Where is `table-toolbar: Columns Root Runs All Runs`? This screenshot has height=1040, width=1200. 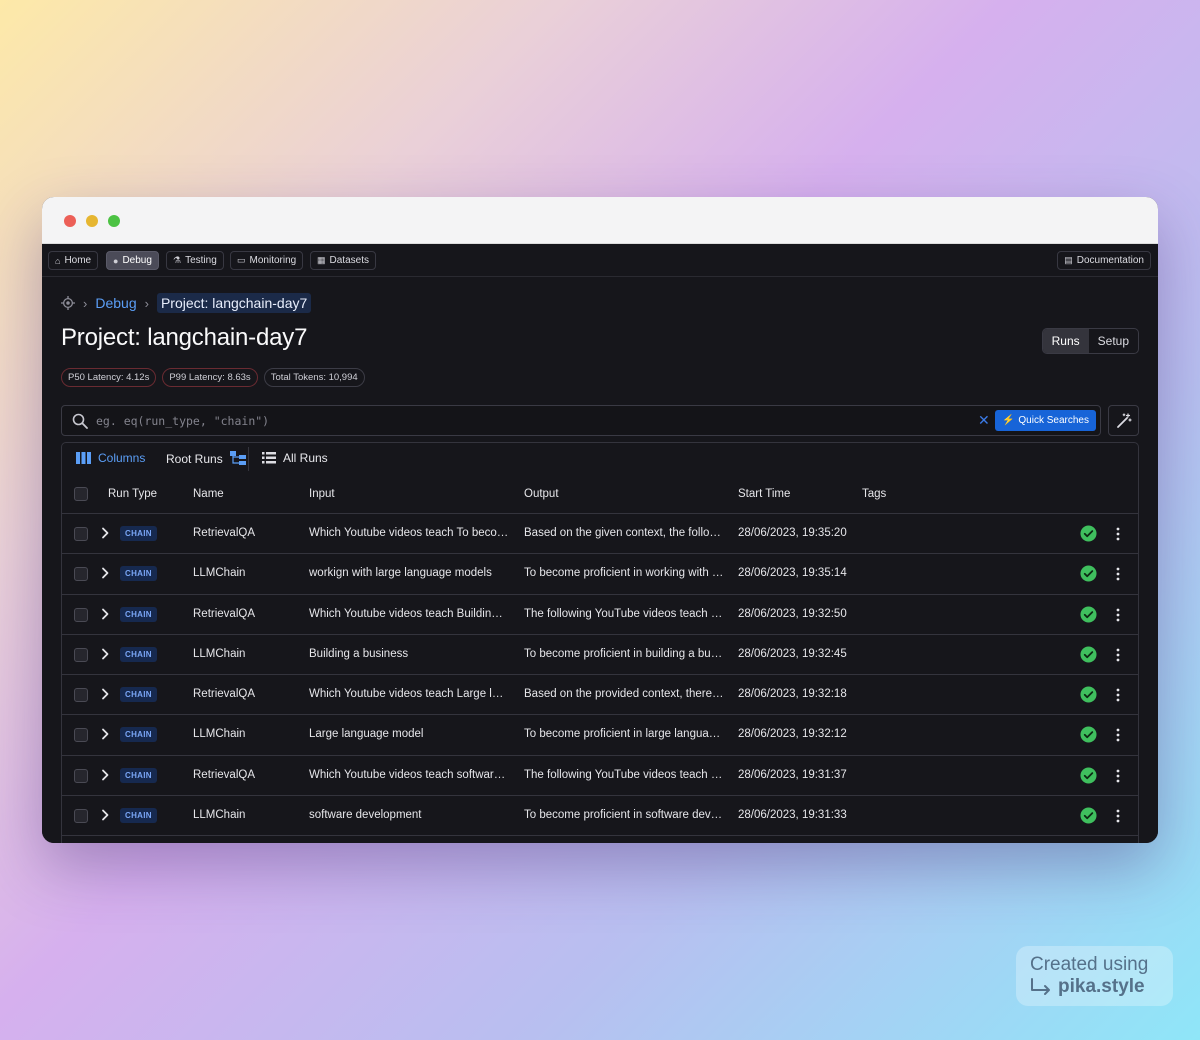
table-toolbar: Columns Root Runs All Runs is located at coordinates (600, 458).